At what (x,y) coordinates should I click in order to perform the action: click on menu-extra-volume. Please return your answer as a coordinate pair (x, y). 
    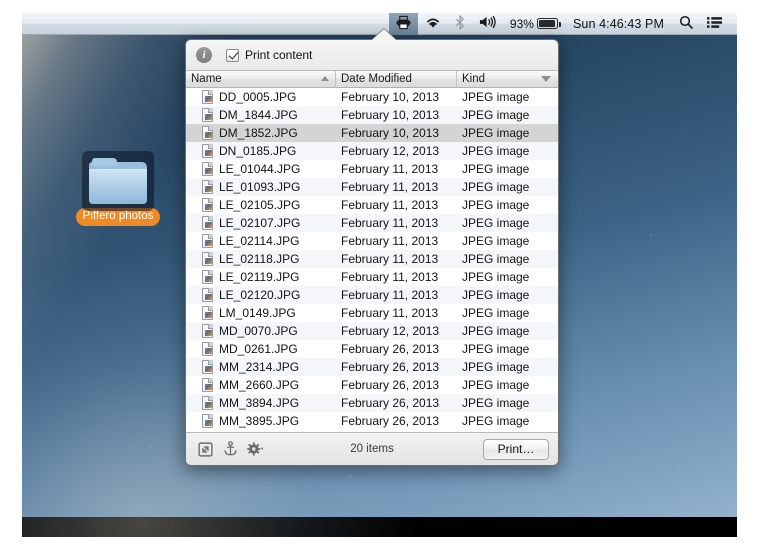
    Looking at the image, I should click on (487, 24).